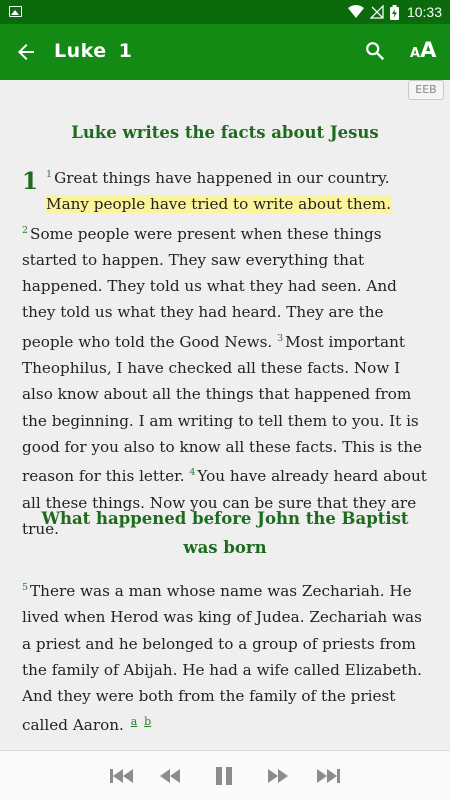  What do you see at coordinates (26, 52) in the screenshot?
I see `back-arrow-icon` at bounding box center [26, 52].